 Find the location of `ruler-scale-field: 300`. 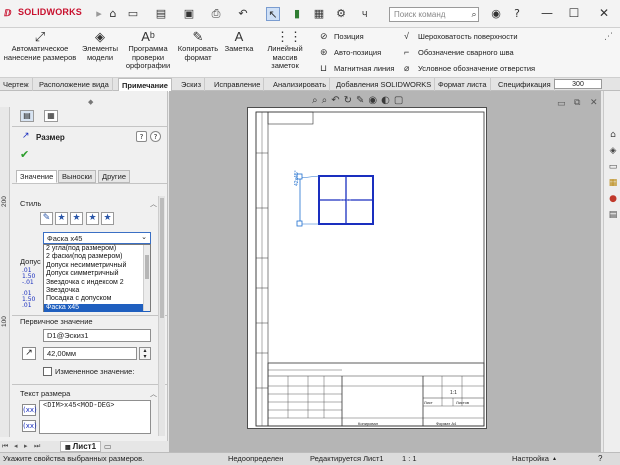

ruler-scale-field: 300 is located at coordinates (578, 84).